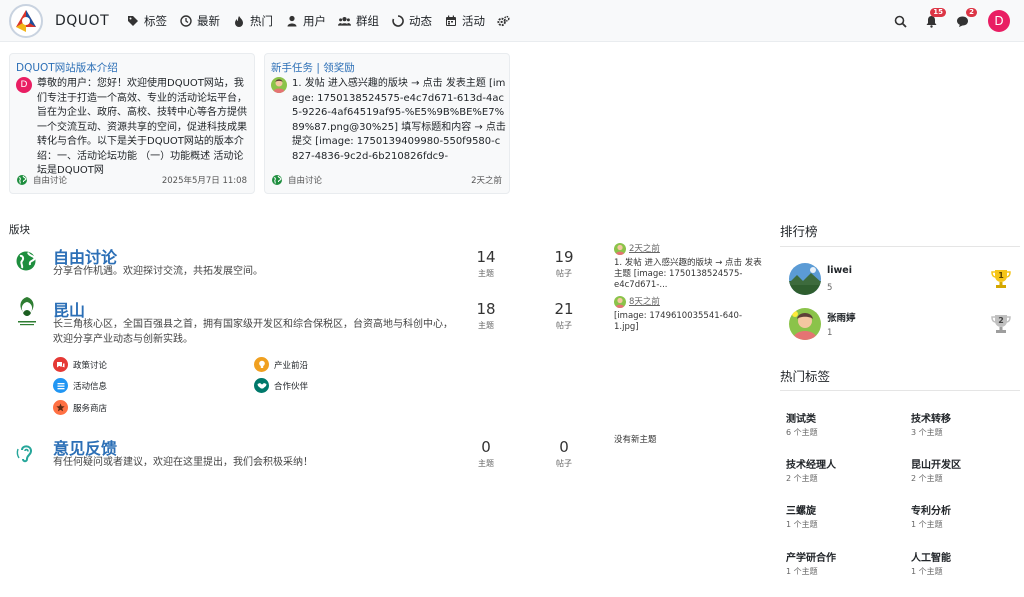  Describe the element at coordinates (830, 288) in the screenshot. I see `leaderboard-score: 5` at that location.